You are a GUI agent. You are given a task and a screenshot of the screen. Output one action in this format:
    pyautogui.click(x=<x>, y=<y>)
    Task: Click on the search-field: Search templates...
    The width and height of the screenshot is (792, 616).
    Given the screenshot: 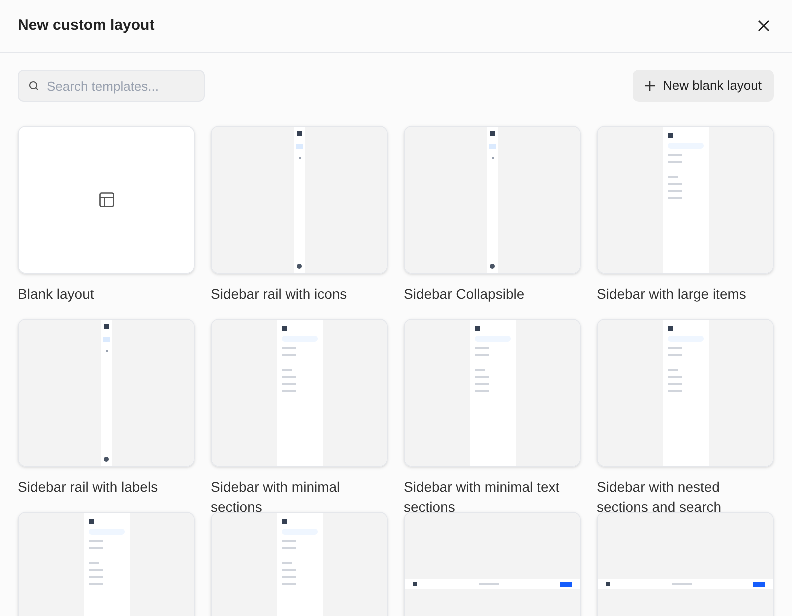 What is the action you would take?
    pyautogui.click(x=111, y=86)
    